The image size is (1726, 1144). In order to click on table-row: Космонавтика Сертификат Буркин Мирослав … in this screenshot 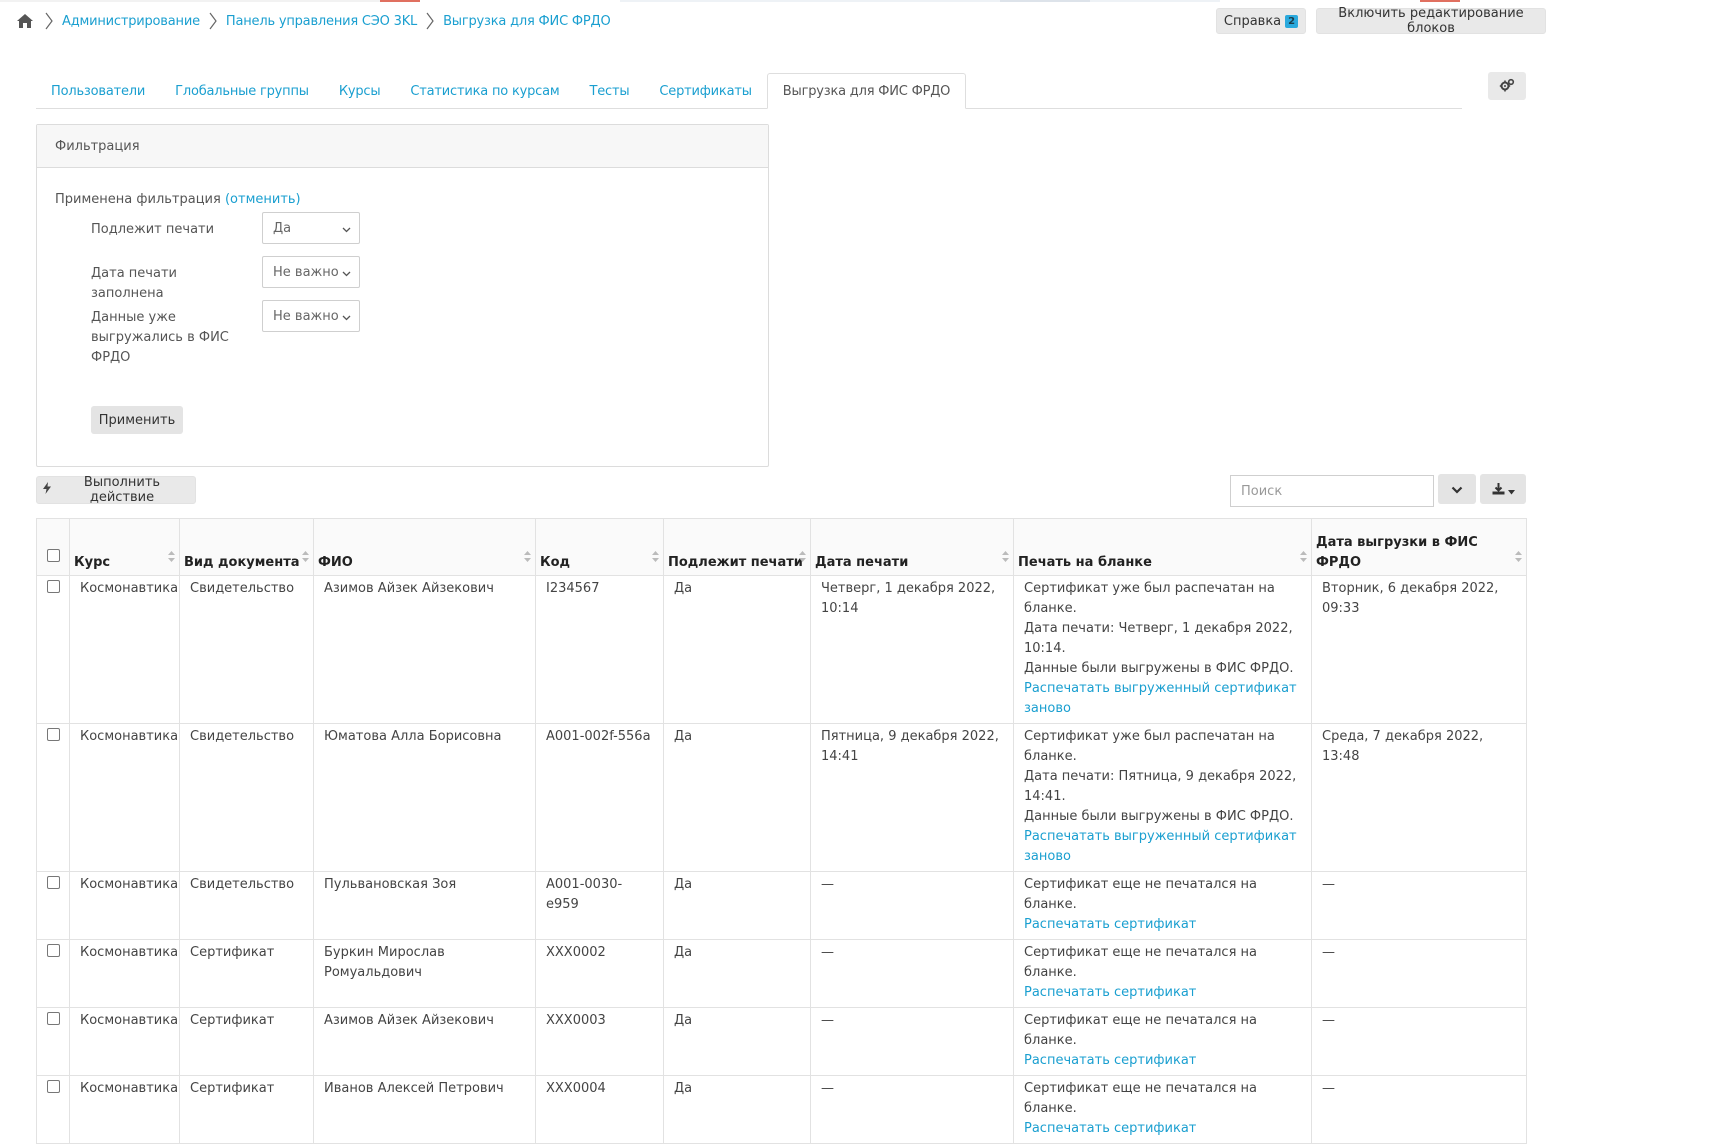, I will do `click(781, 973)`.